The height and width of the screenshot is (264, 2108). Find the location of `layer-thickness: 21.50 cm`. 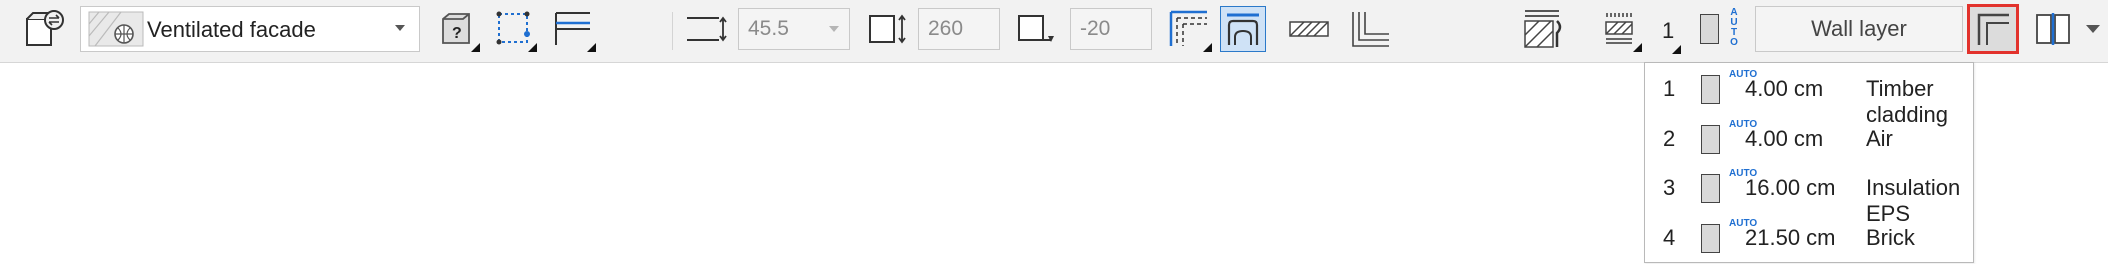

layer-thickness: 21.50 cm is located at coordinates (1790, 237).